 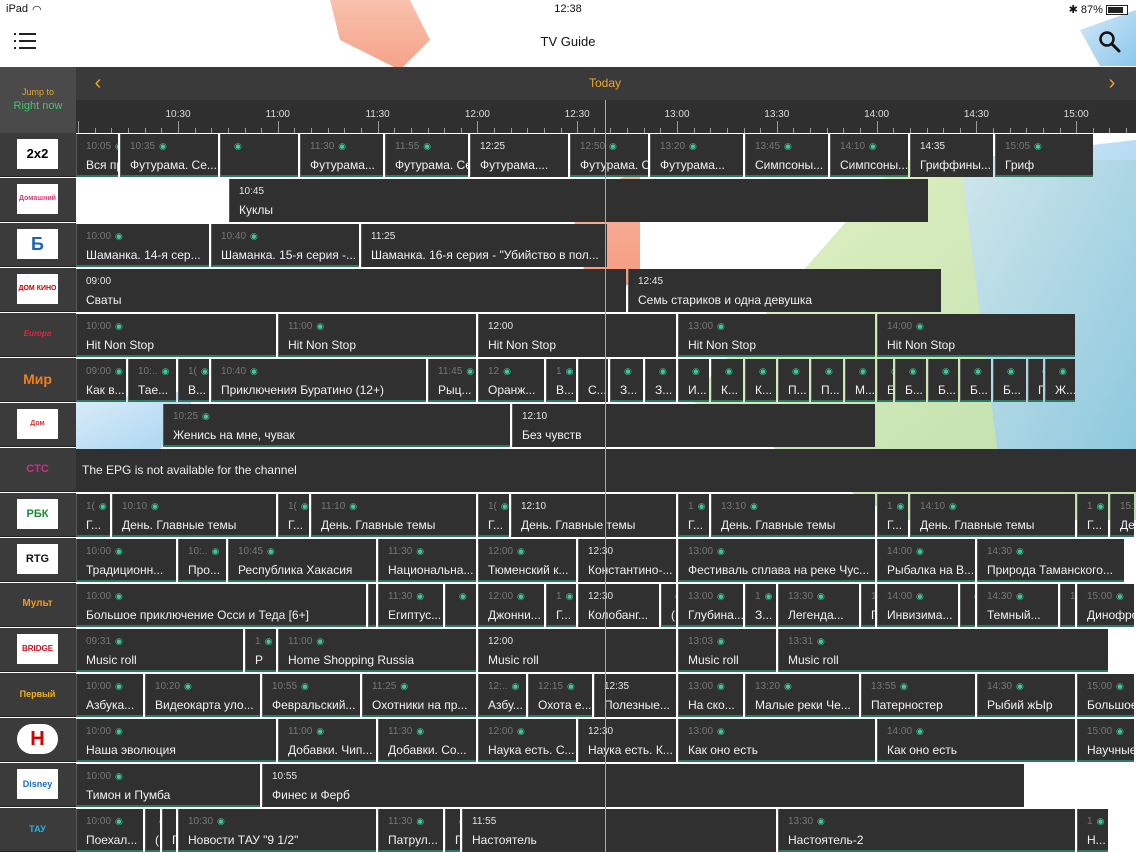 I want to click on program-block: 13:30 ◉ Настоятель-2, so click(x=926, y=830).